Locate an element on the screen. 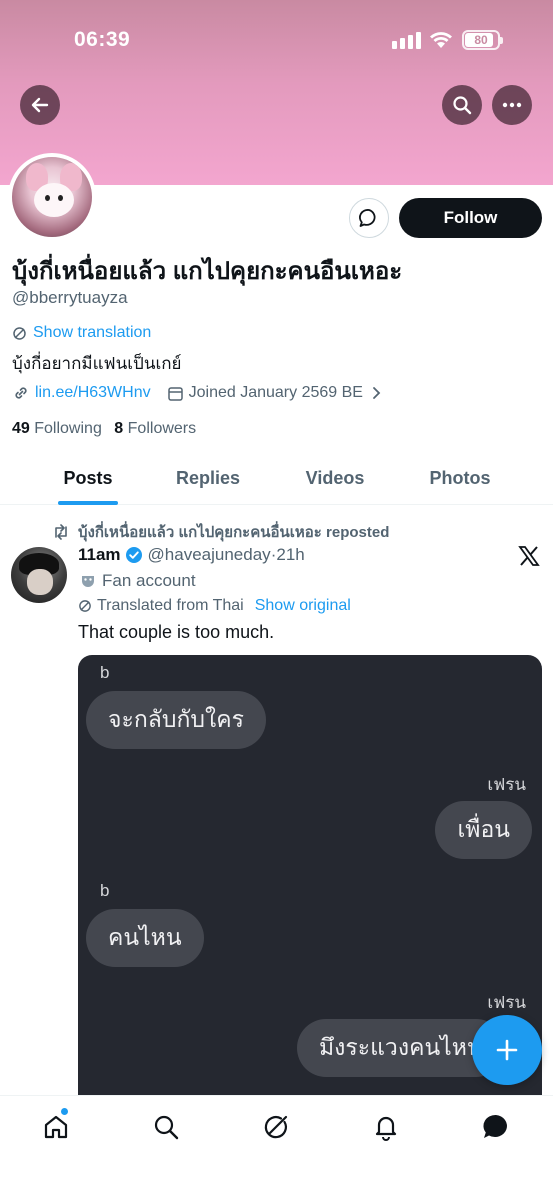 The image size is (553, 1200). compose-button is located at coordinates (507, 1050).